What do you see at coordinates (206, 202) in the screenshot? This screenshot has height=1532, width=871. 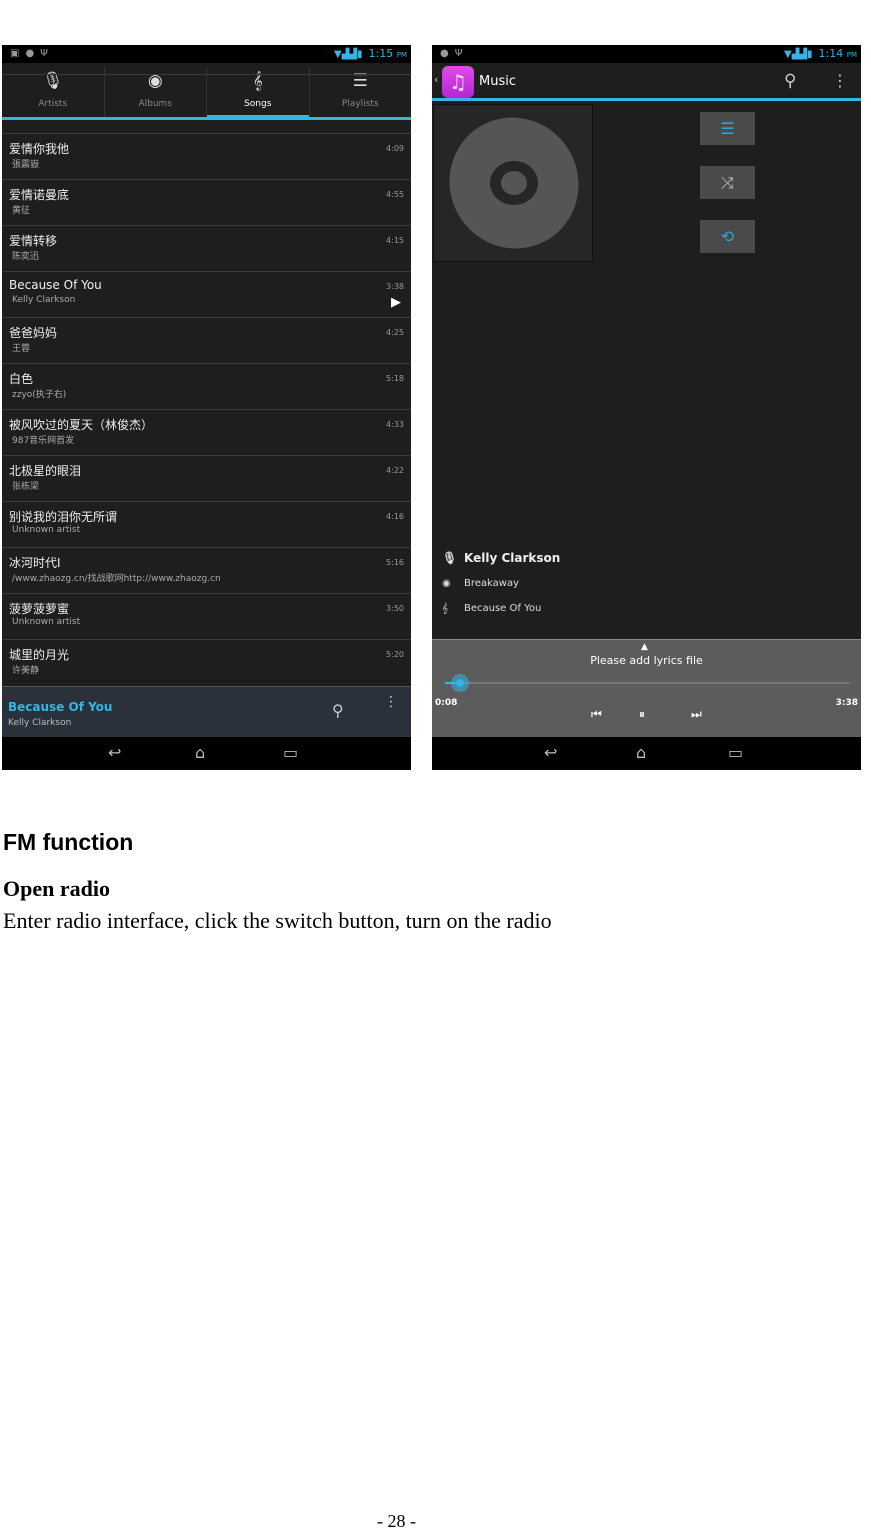 I see `song-row: 爱情诺曼底 黄征 4:55` at bounding box center [206, 202].